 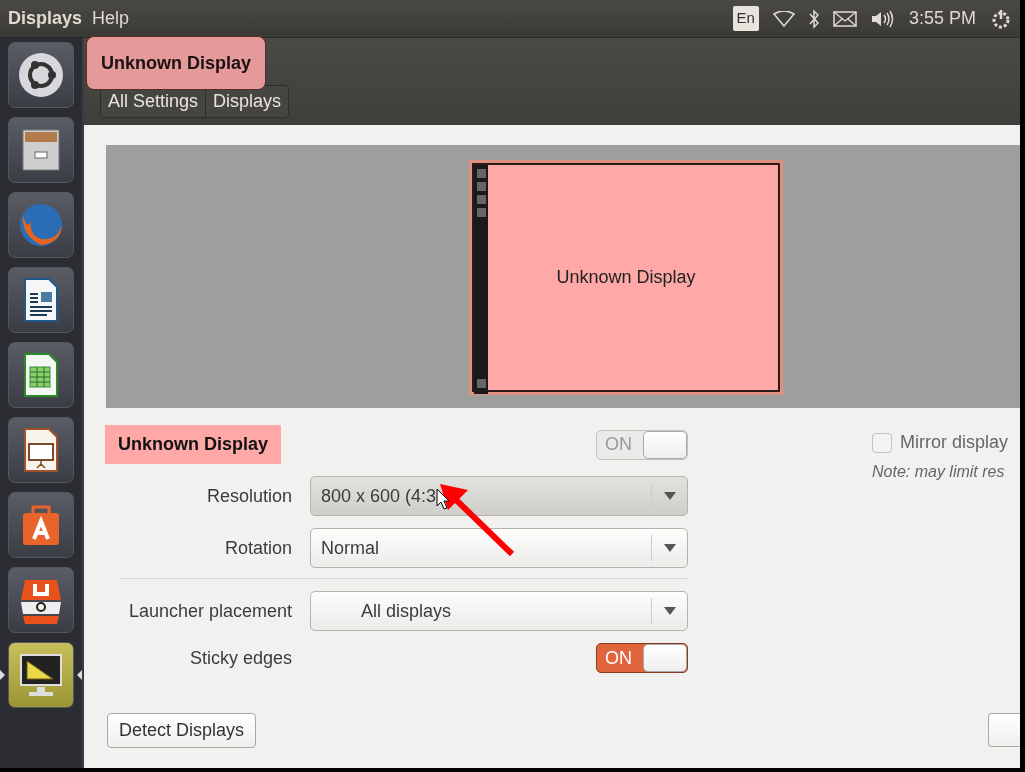 What do you see at coordinates (499, 548) in the screenshot?
I see `dropdown: Normal` at bounding box center [499, 548].